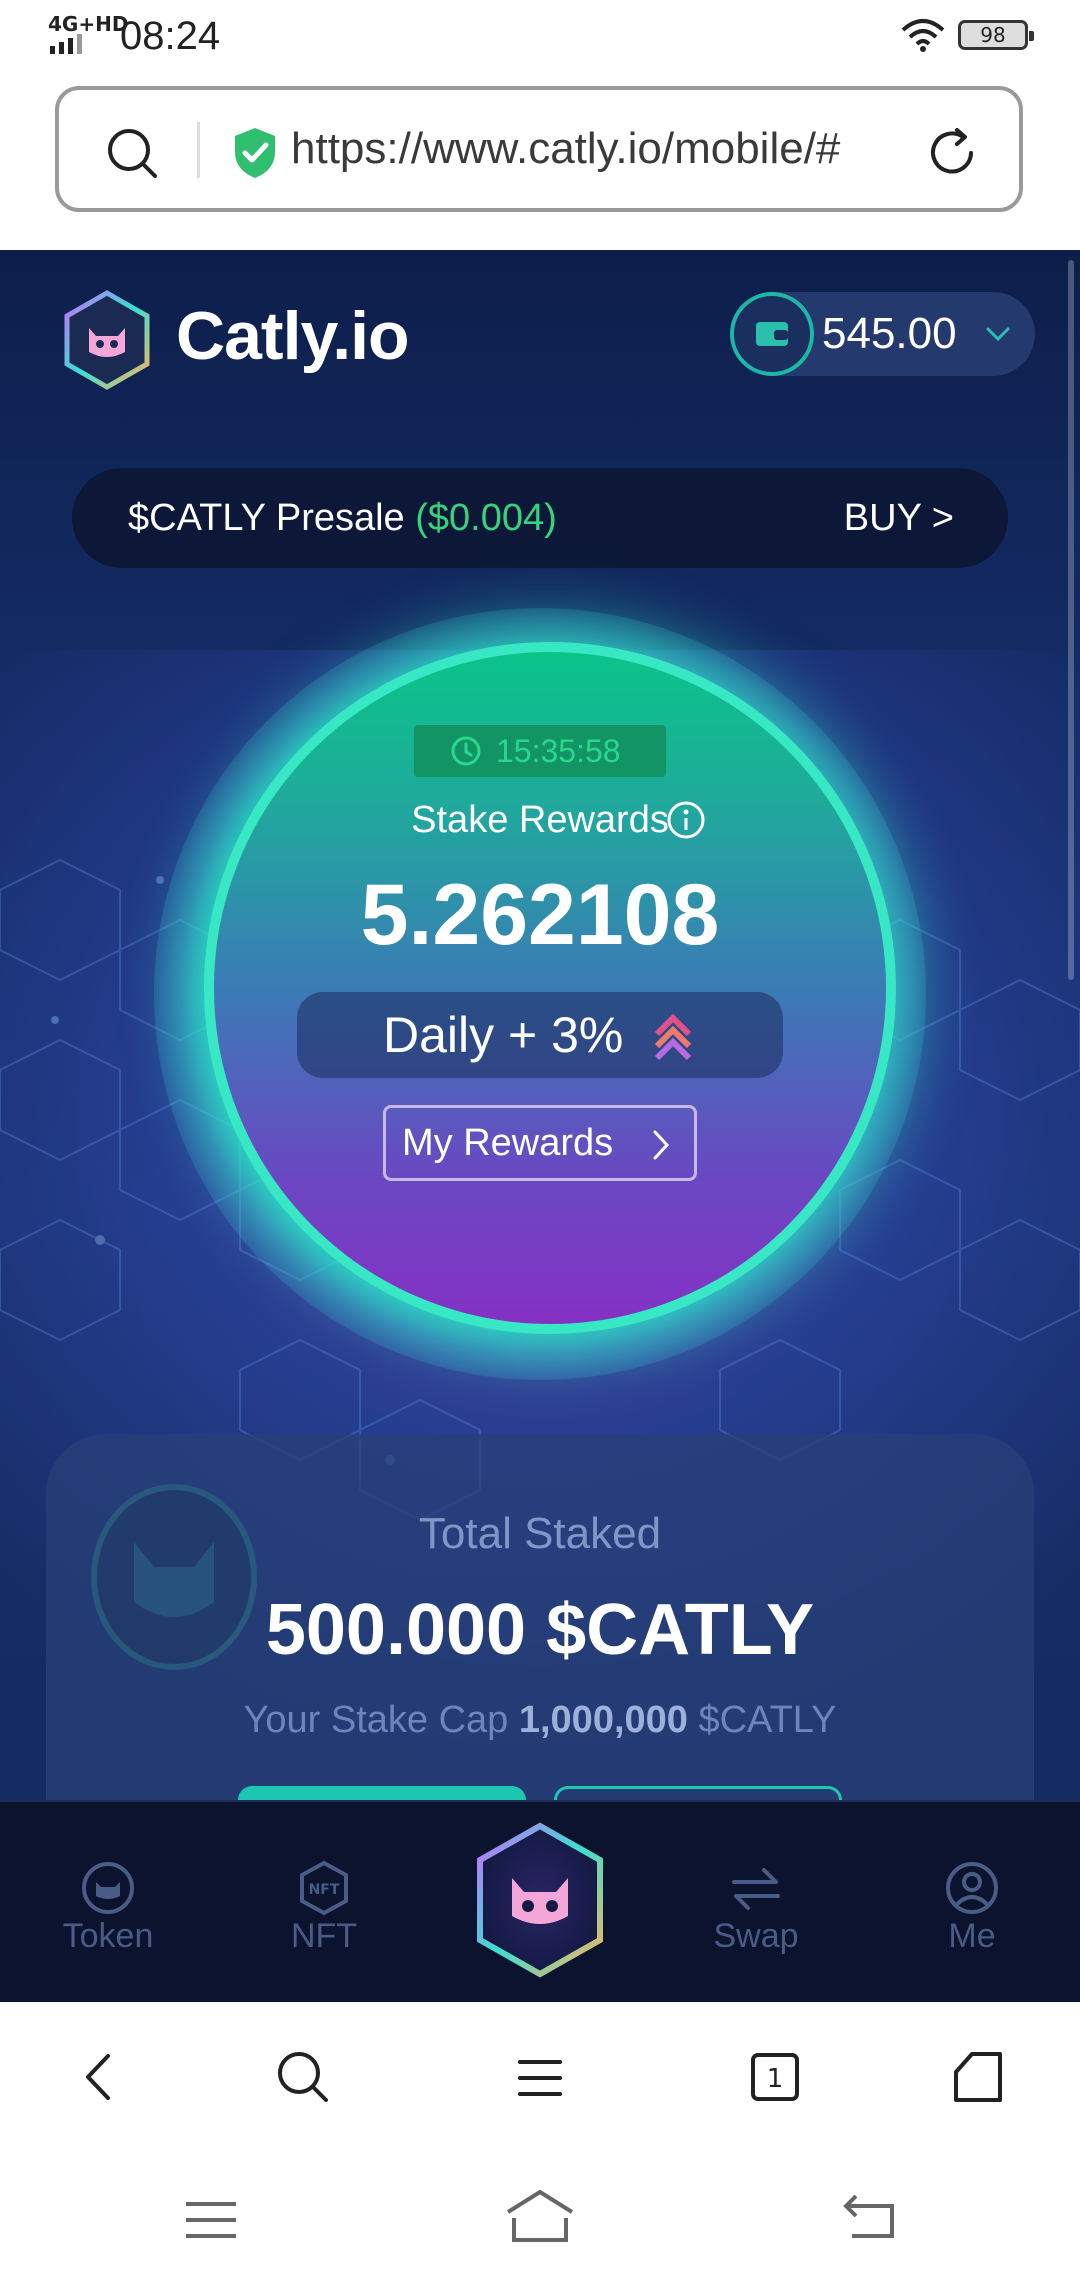  What do you see at coordinates (558, 751) in the screenshot?
I see `timer-text: 15:35:58` at bounding box center [558, 751].